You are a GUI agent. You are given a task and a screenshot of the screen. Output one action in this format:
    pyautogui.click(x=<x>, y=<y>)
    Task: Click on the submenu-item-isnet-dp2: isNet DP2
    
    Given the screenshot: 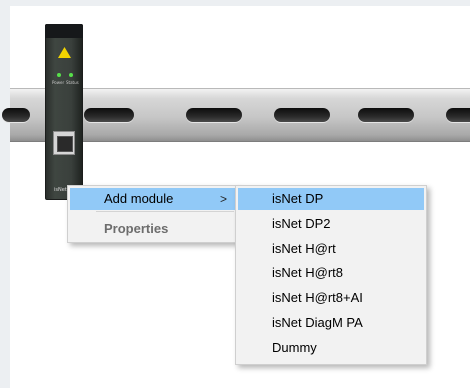 What is the action you would take?
    pyautogui.click(x=331, y=224)
    